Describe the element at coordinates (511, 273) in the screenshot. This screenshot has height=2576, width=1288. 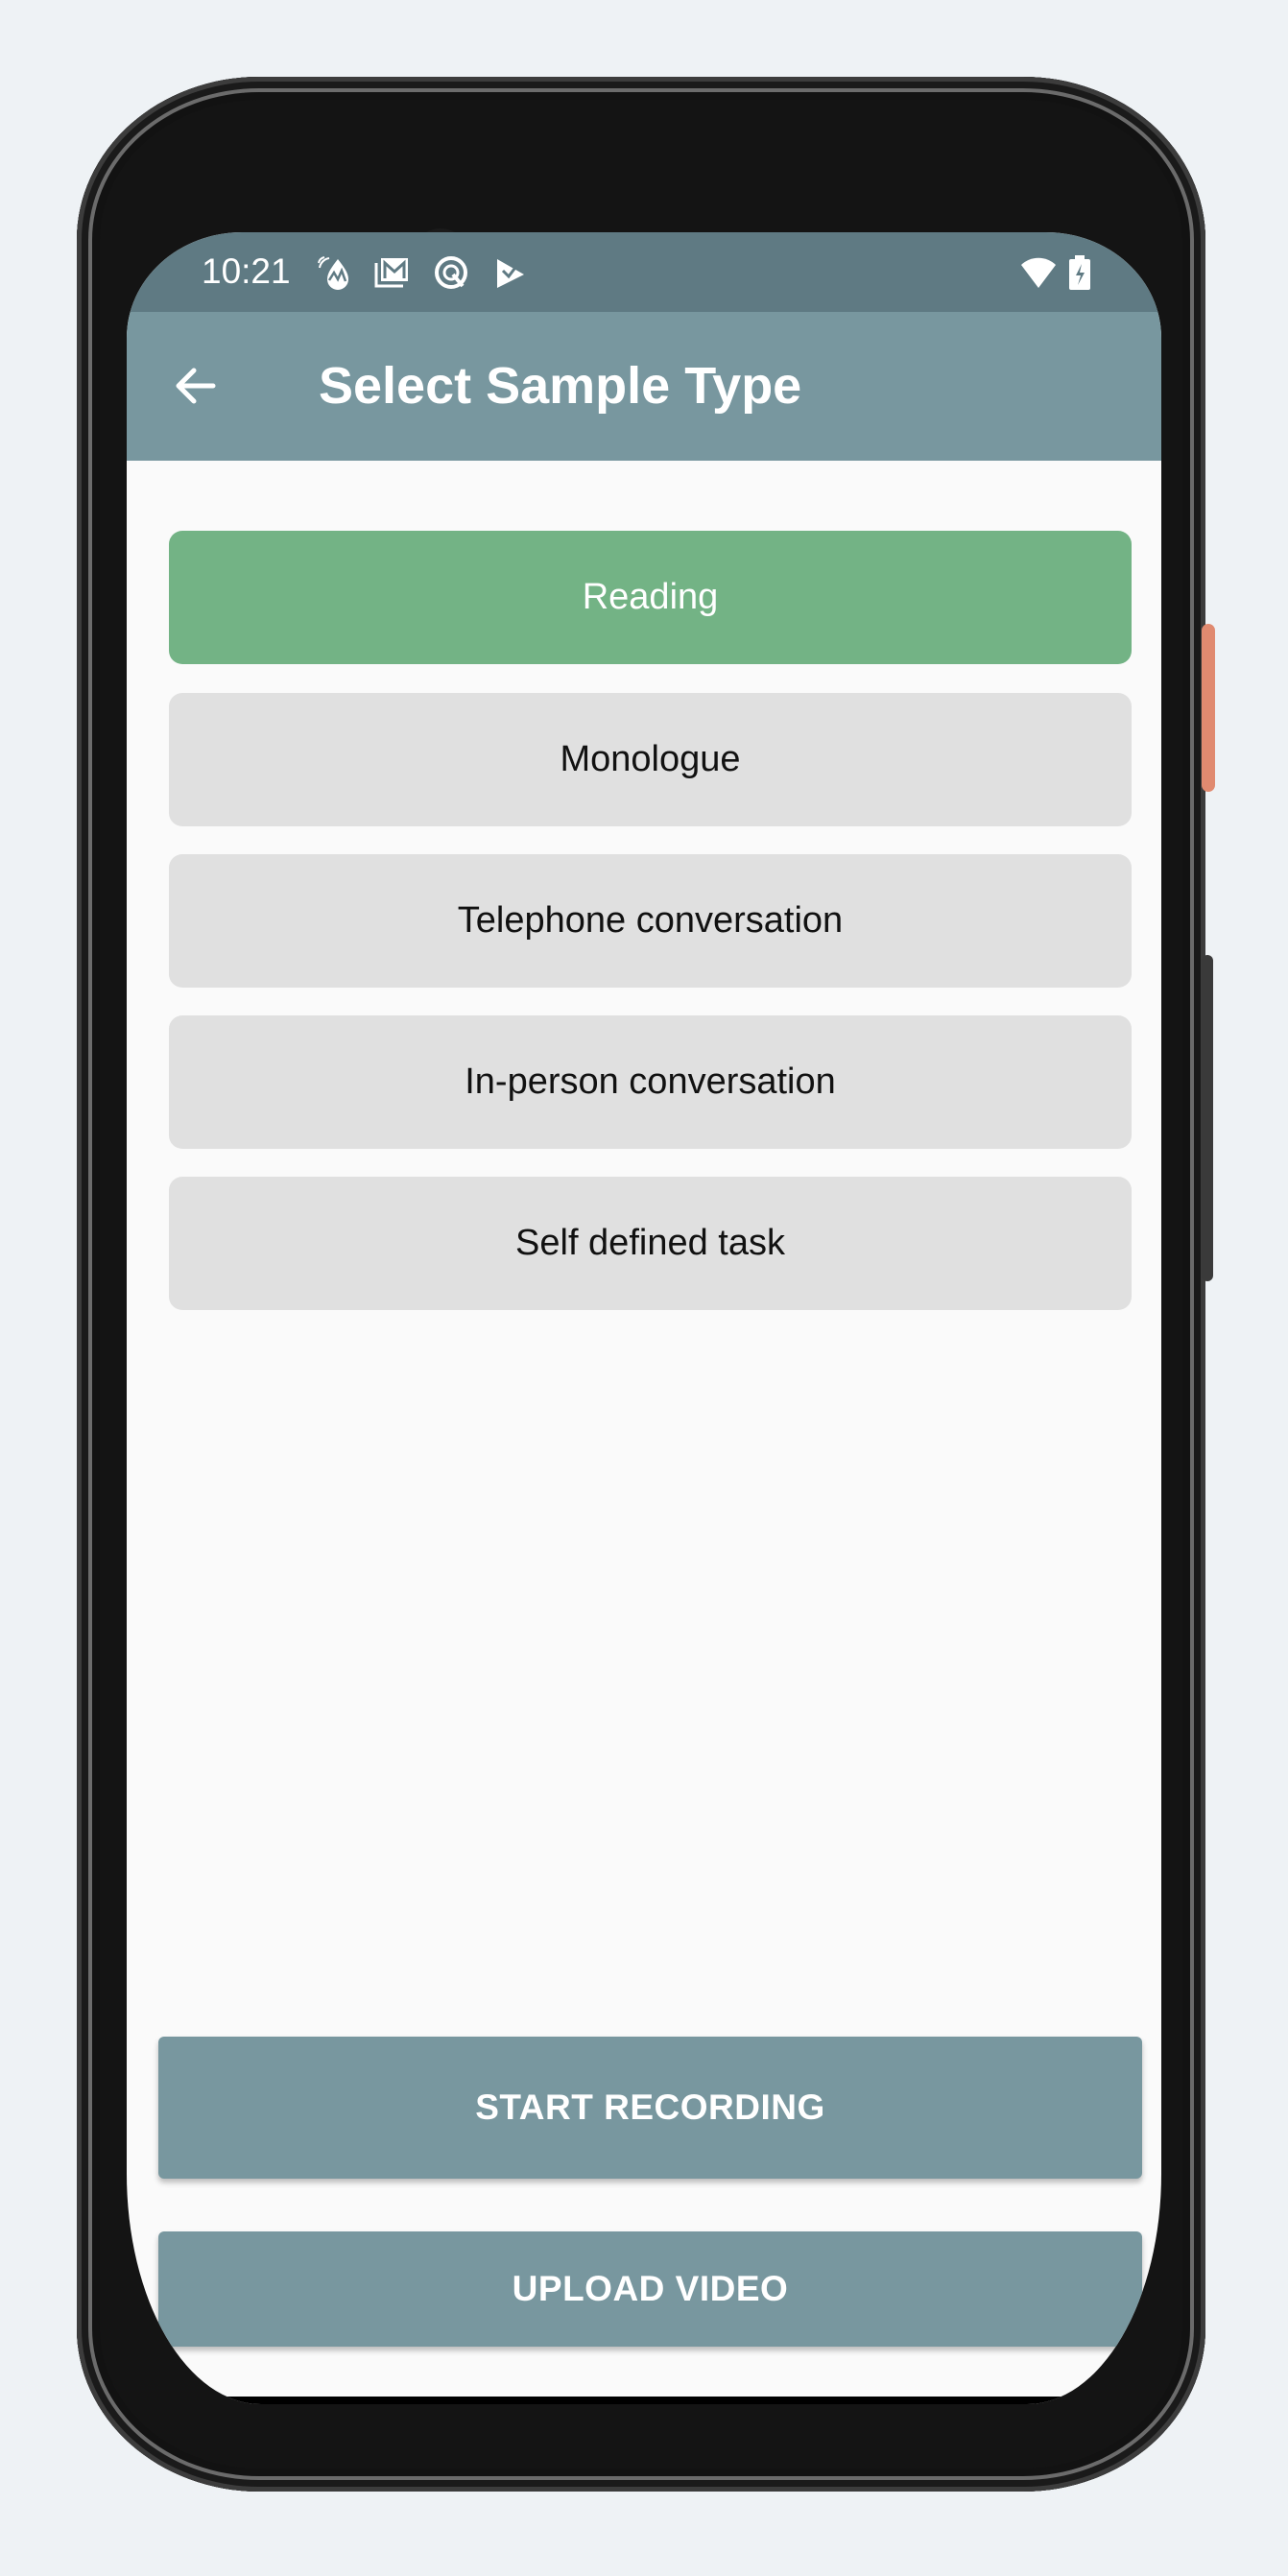
I see `play-check-icon` at that location.